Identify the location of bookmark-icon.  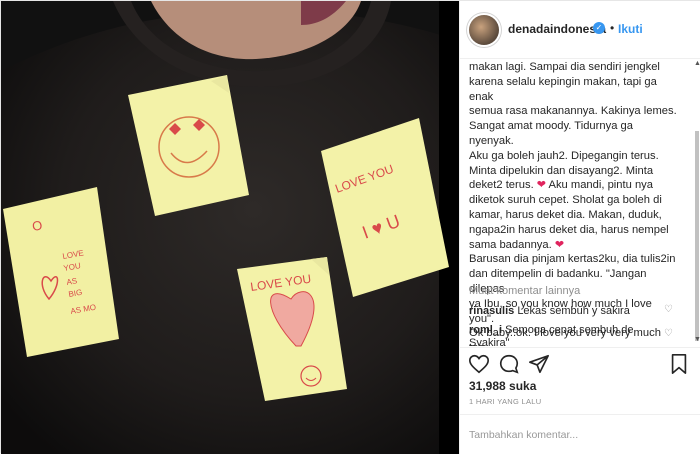
(679, 364).